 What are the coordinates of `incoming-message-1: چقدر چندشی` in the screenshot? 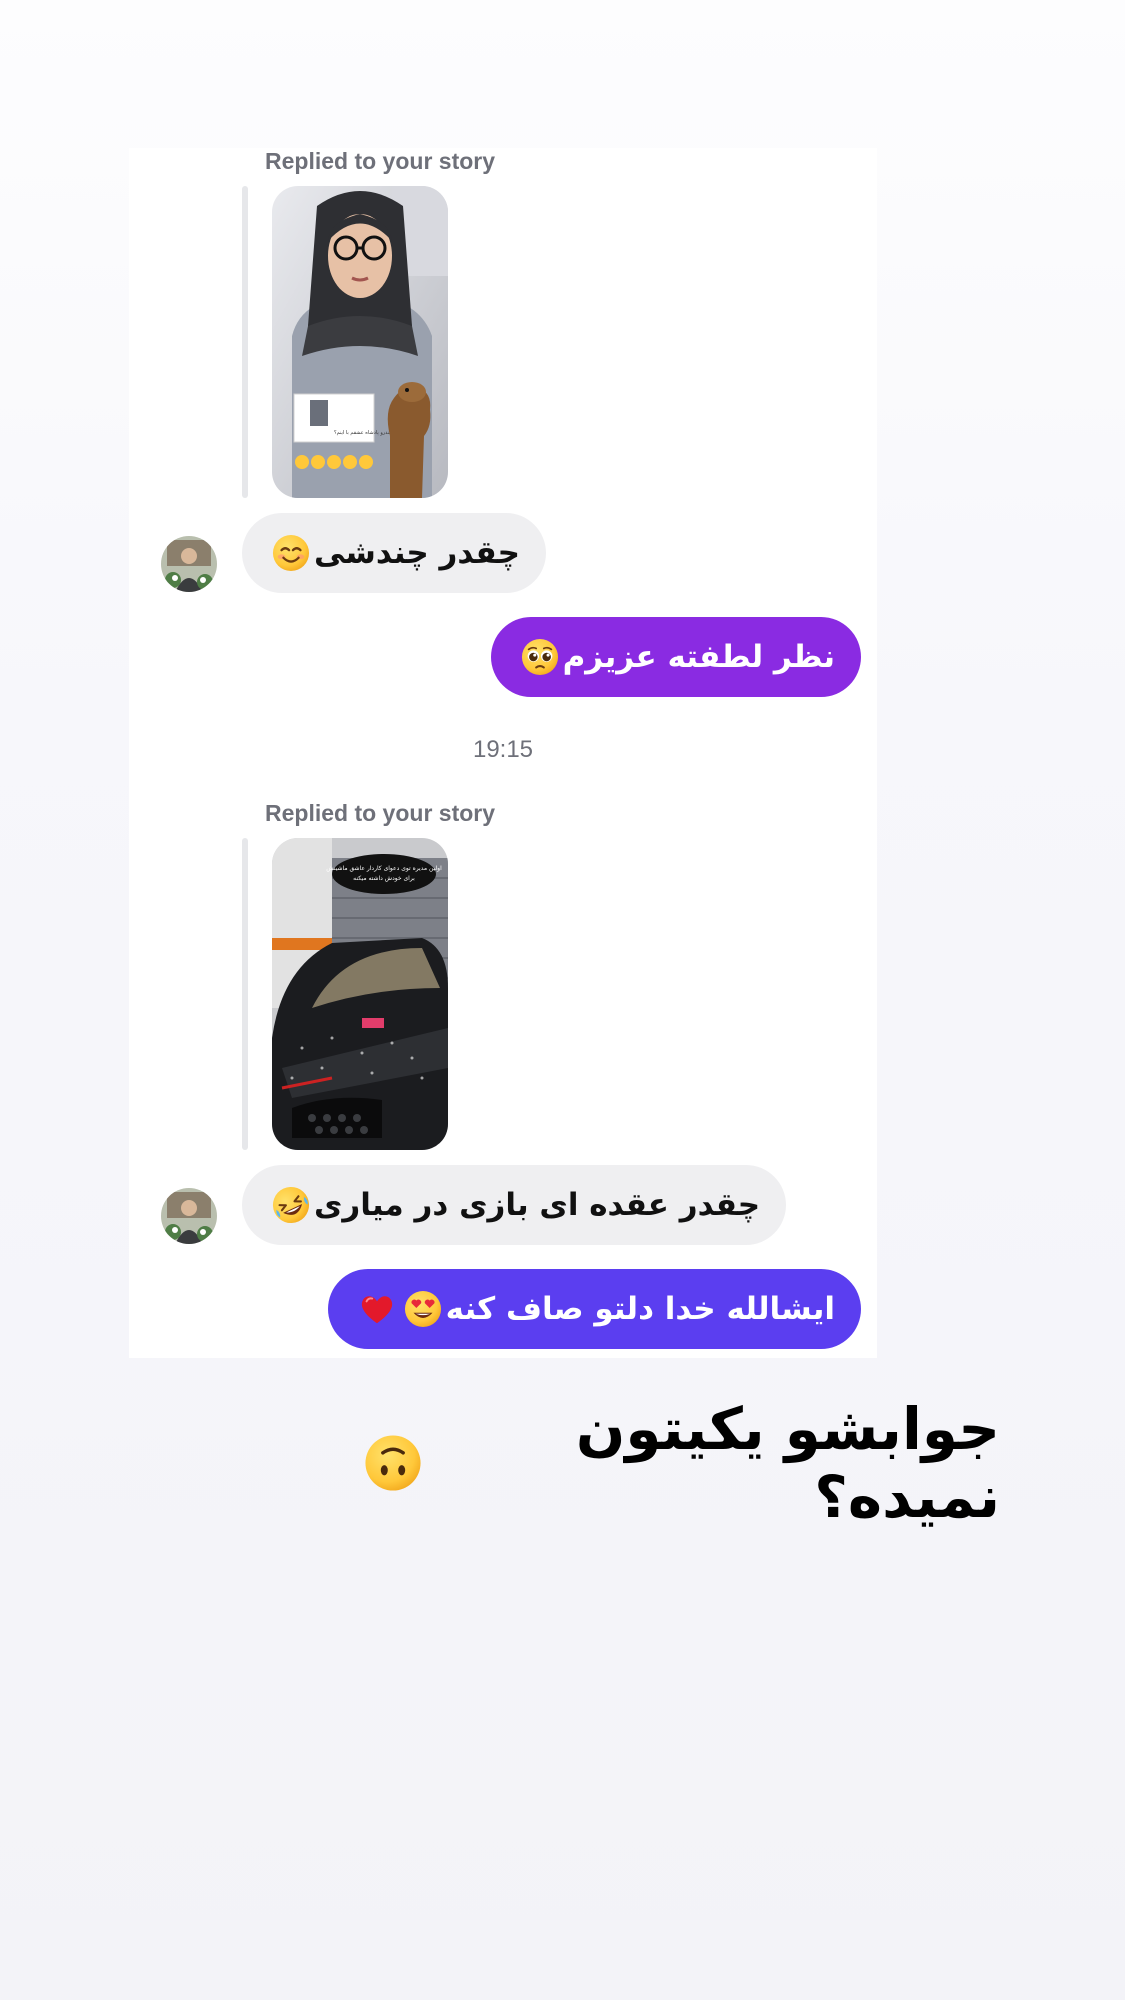 It's located at (394, 553).